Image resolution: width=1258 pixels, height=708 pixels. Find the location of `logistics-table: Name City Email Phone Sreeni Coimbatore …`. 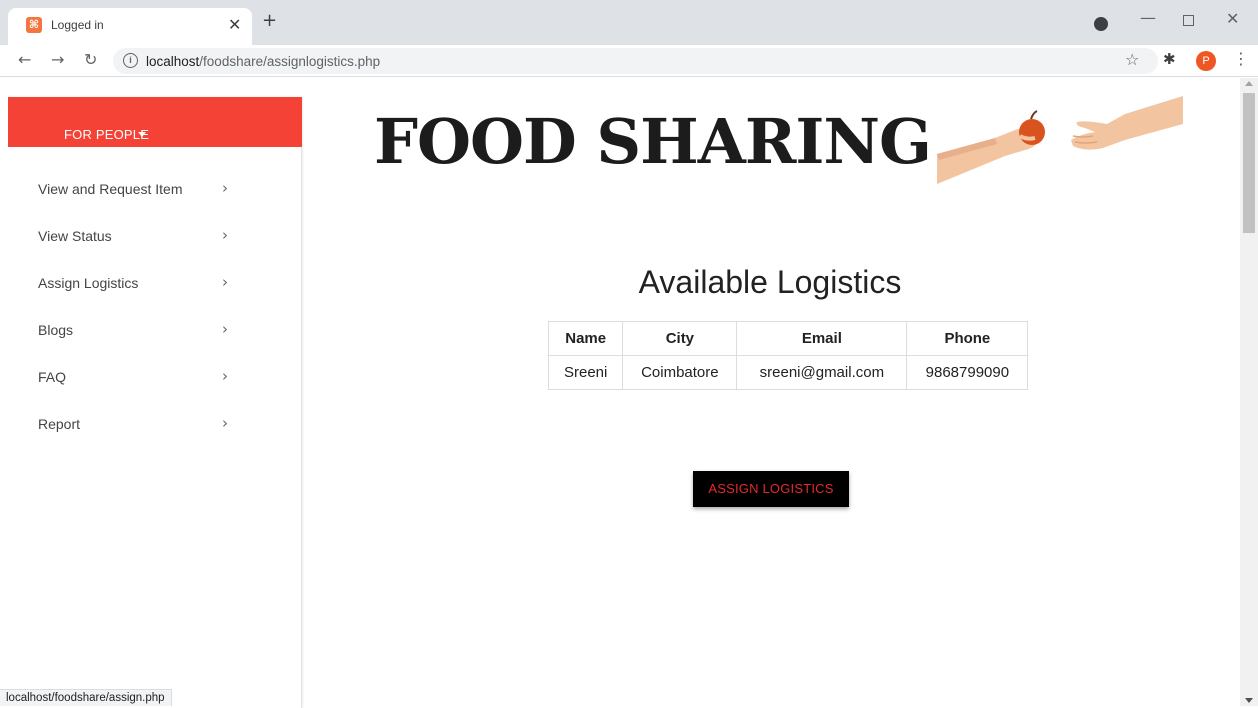

logistics-table: Name City Email Phone Sreeni Coimbatore … is located at coordinates (788, 355).